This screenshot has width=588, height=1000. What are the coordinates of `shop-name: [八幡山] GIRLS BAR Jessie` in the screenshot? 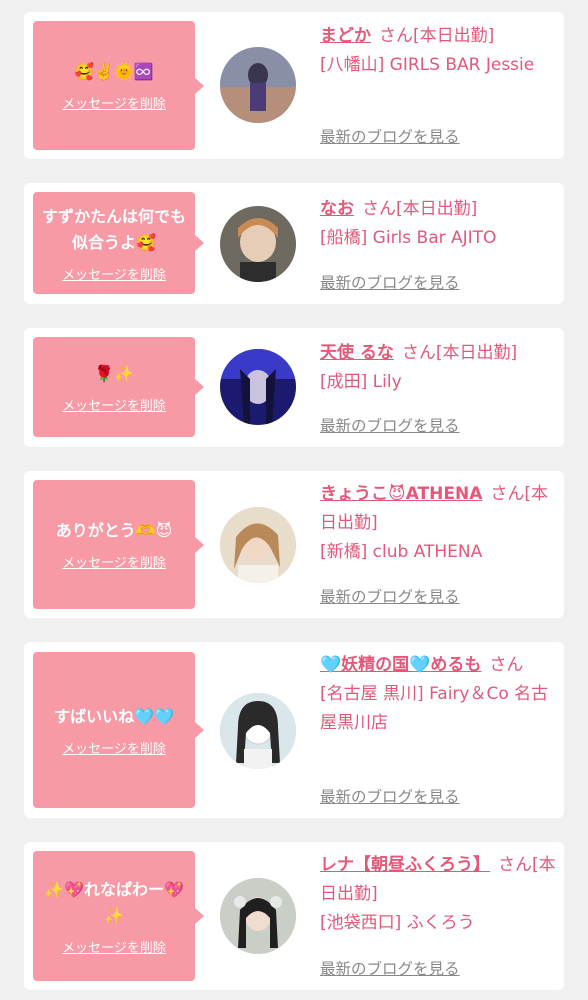 It's located at (427, 65).